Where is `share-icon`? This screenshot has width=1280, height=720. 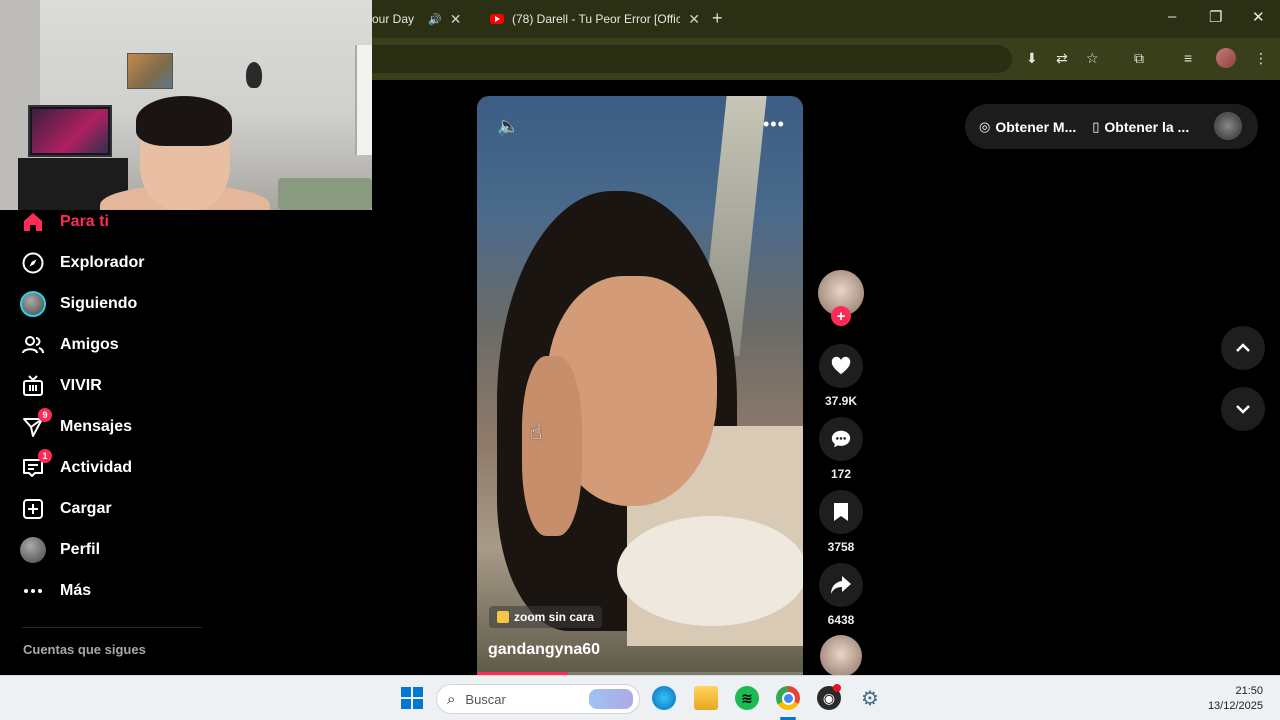
share-icon is located at coordinates (841, 585).